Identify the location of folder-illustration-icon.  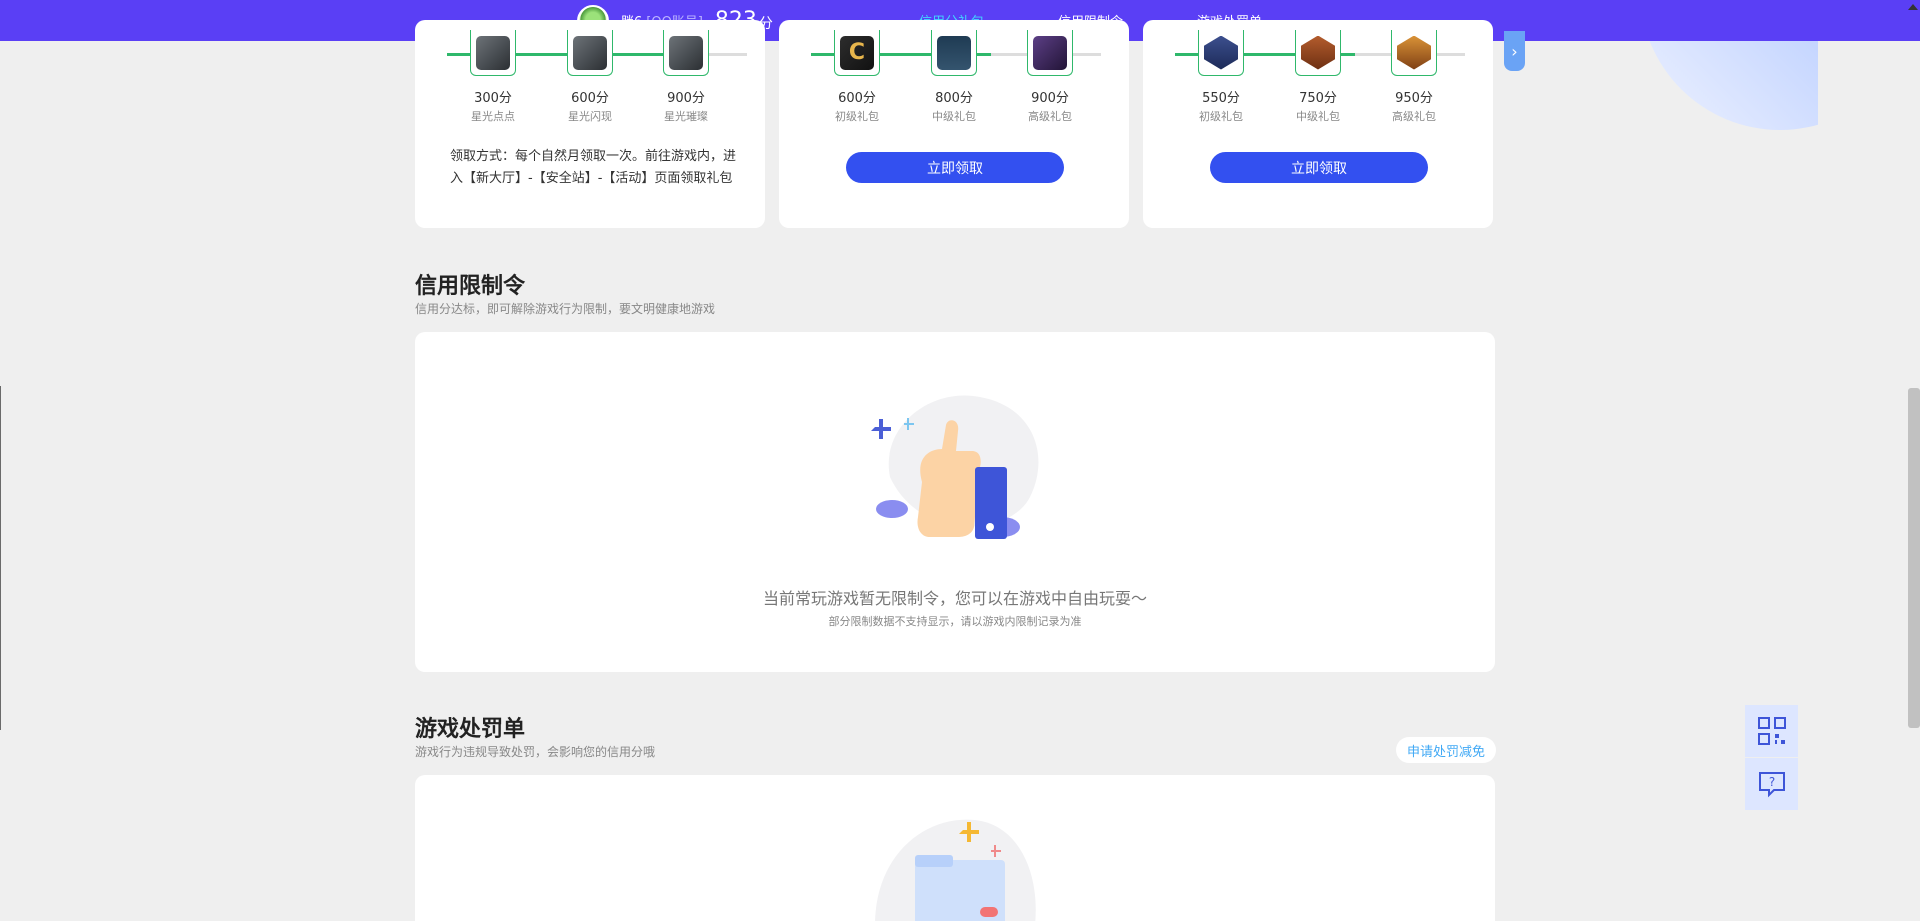
(955, 870).